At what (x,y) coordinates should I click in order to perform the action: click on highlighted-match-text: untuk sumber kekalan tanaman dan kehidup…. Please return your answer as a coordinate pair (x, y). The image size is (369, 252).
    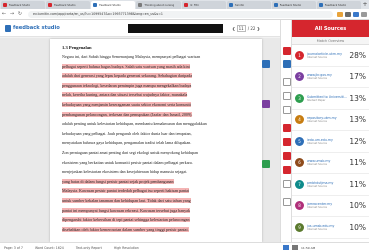
    Looking at the image, I should click on (126, 200).